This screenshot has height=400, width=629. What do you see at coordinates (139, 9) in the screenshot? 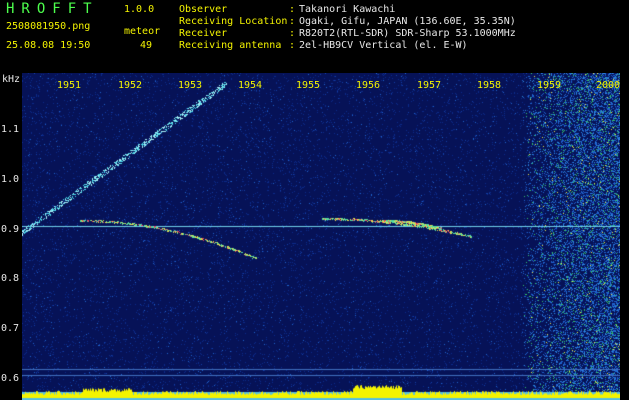
I see `app-version: 1.0.0` at bounding box center [139, 9].